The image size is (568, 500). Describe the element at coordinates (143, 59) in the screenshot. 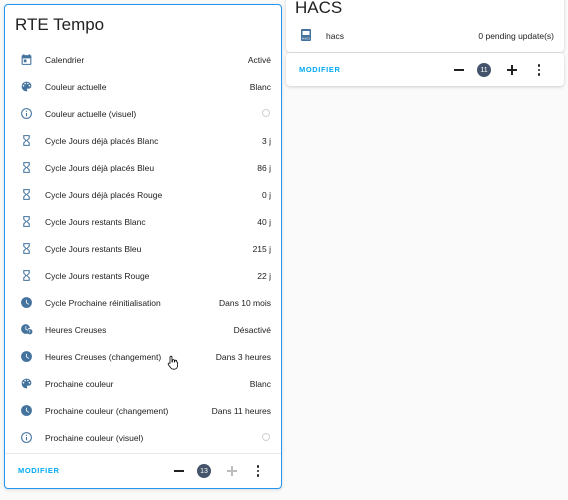

I see `entity-row: Calendrier Activé` at that location.